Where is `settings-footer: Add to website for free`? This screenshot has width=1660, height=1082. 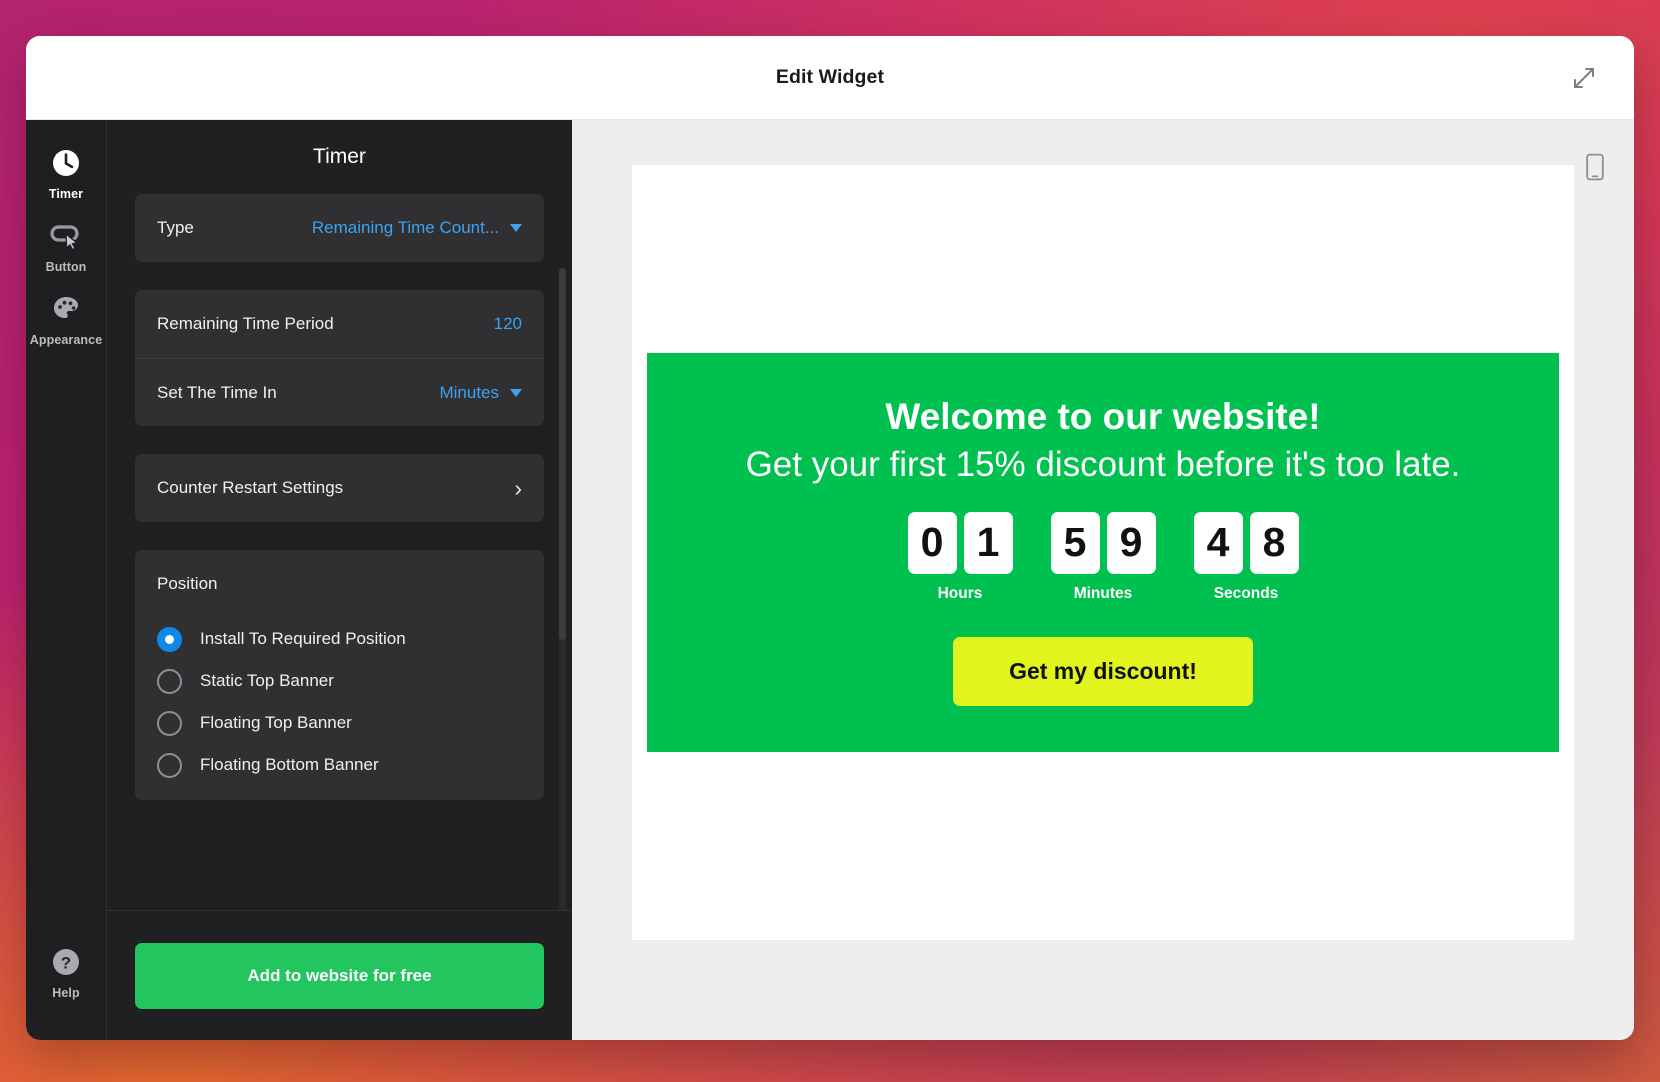
settings-footer: Add to website for free is located at coordinates (339, 975).